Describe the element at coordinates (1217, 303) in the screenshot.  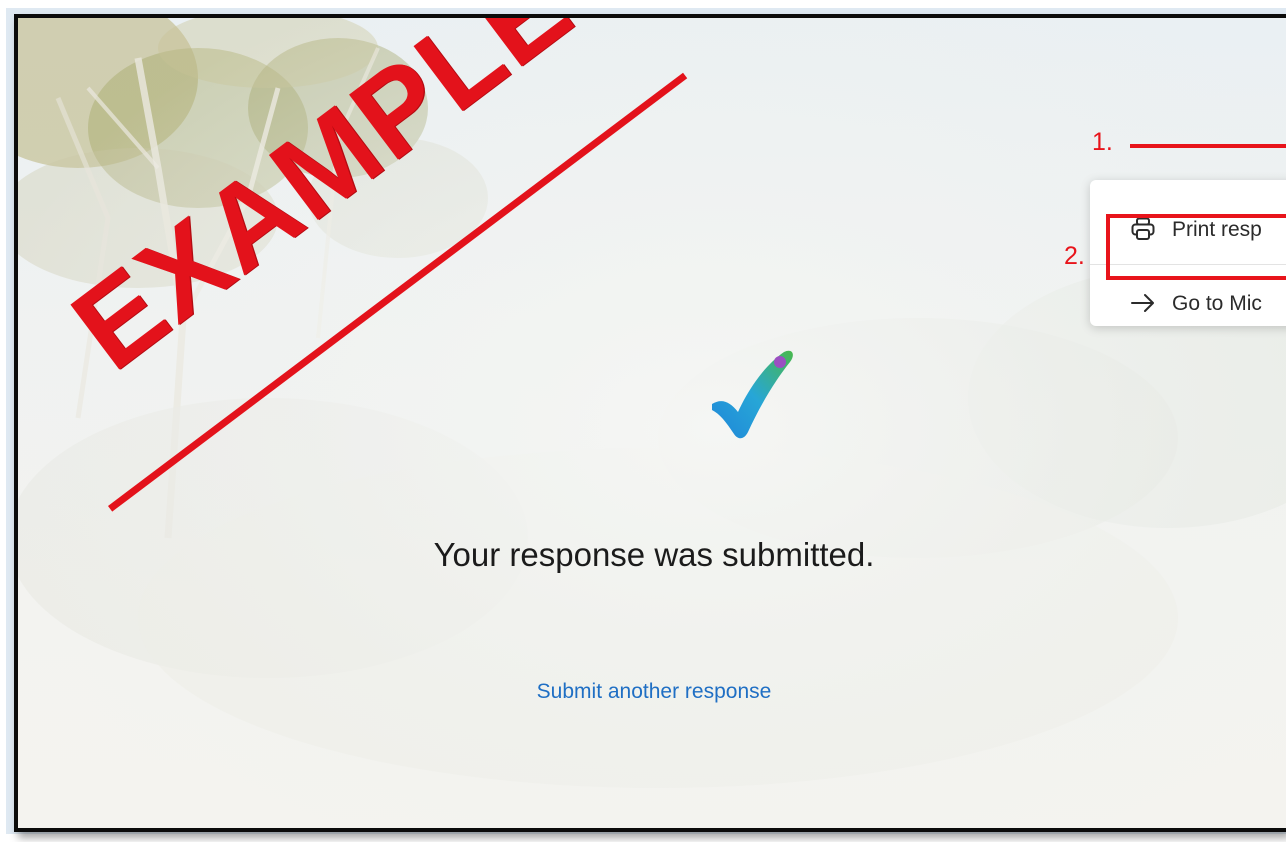
I see `menu-item-label: Go to Mic` at that location.